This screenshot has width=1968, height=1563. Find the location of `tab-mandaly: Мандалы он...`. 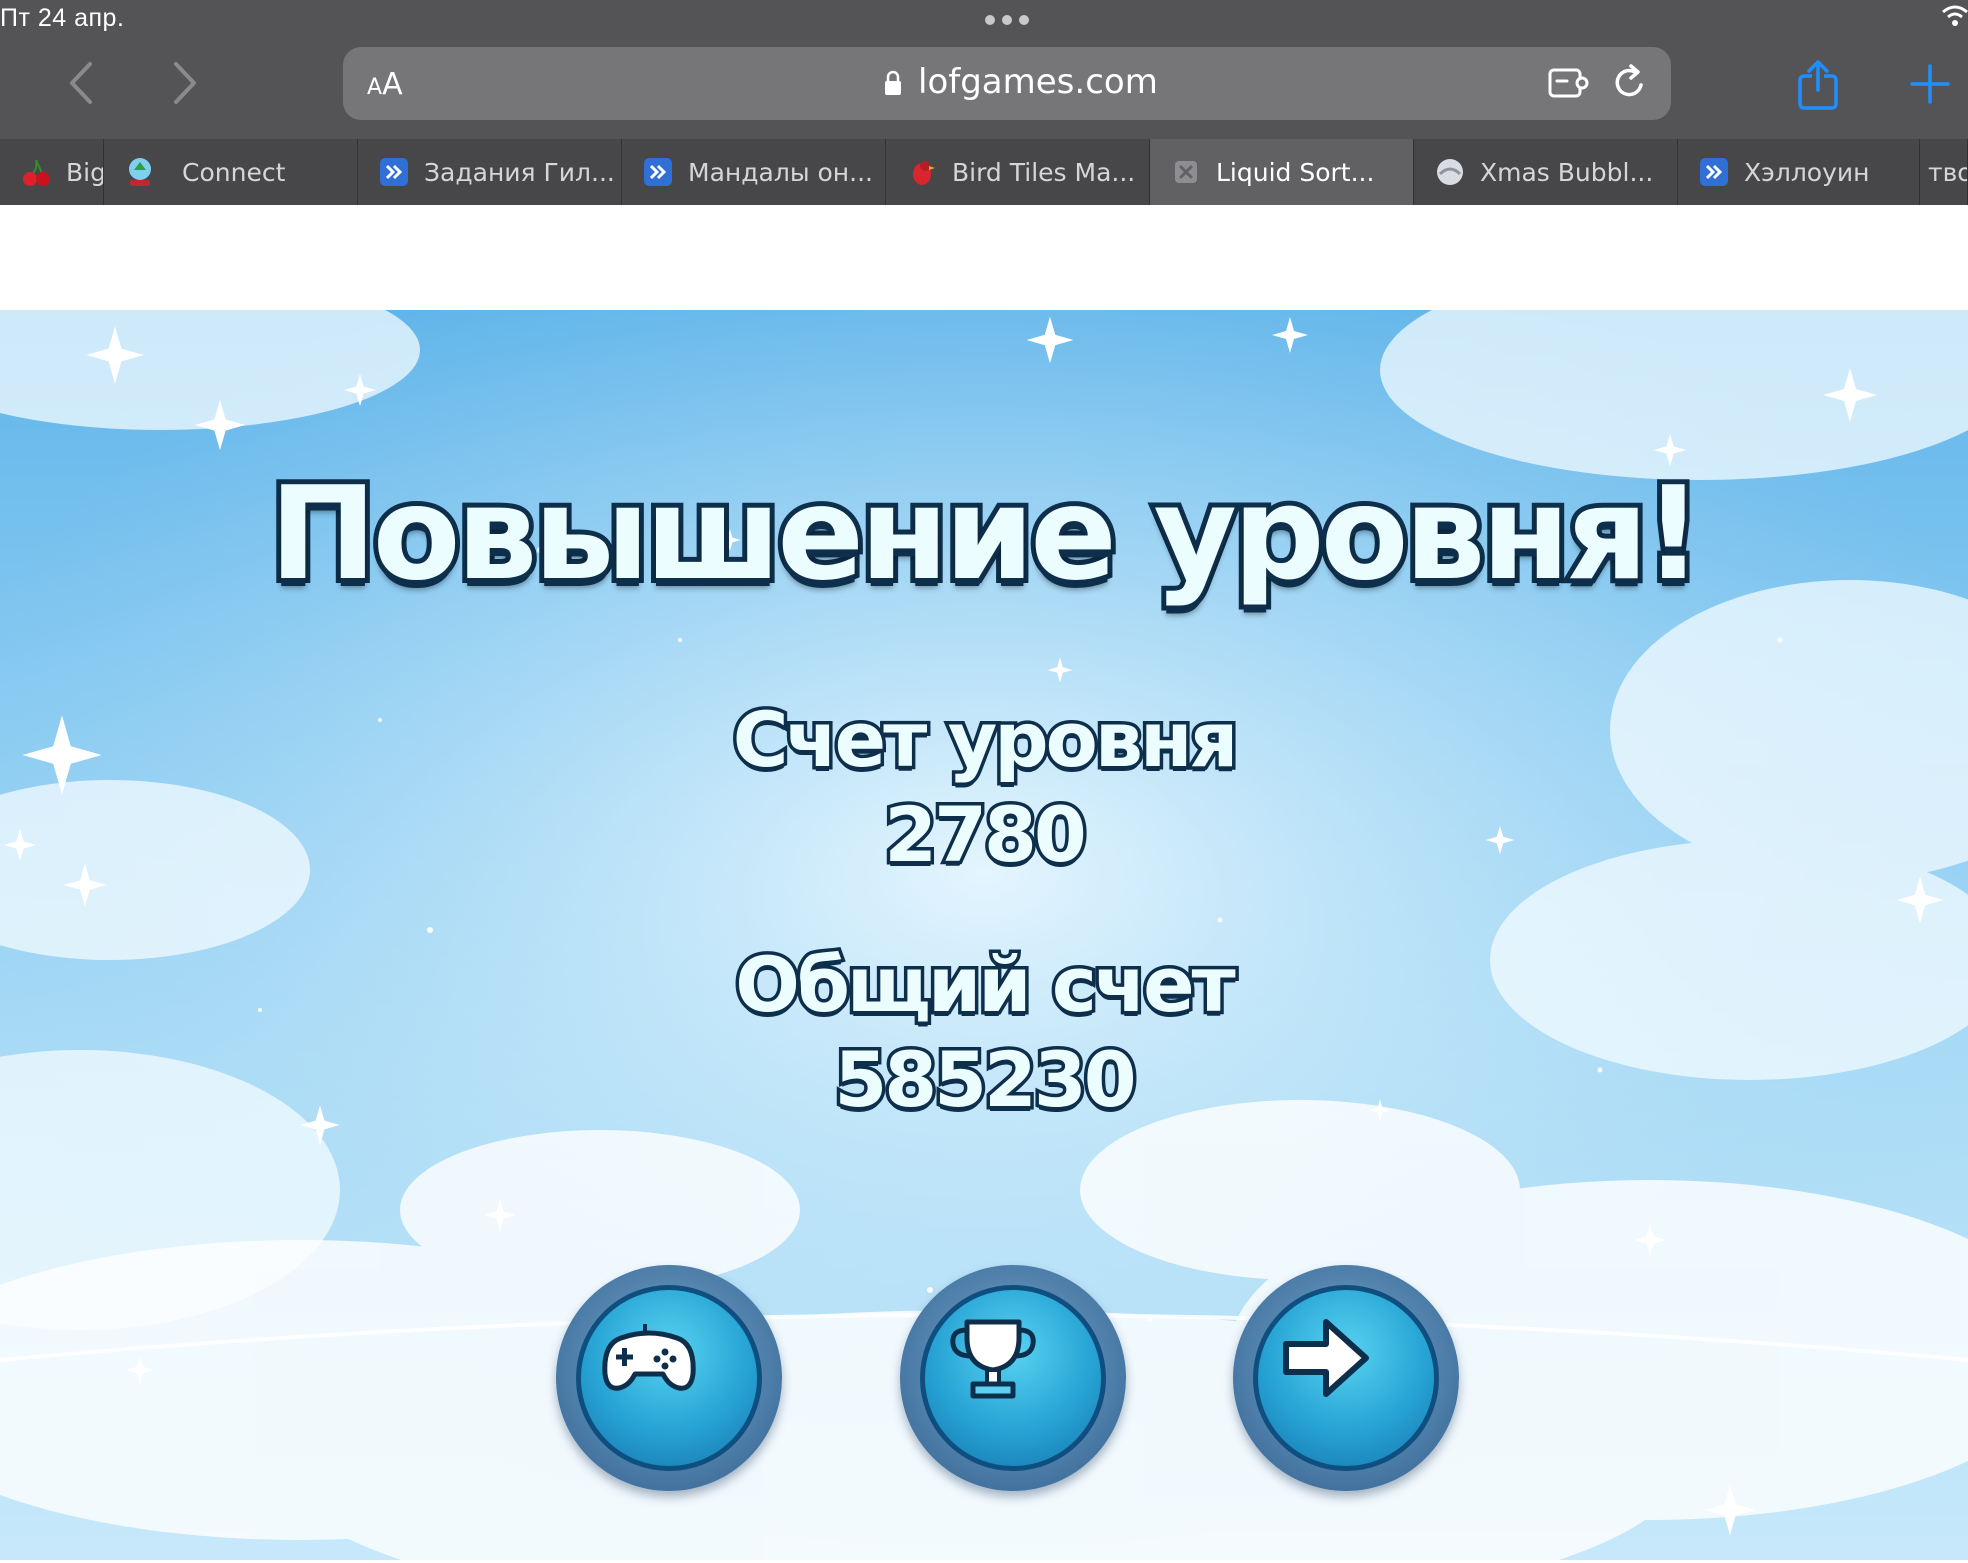

tab-mandaly: Мандалы он... is located at coordinates (754, 172).